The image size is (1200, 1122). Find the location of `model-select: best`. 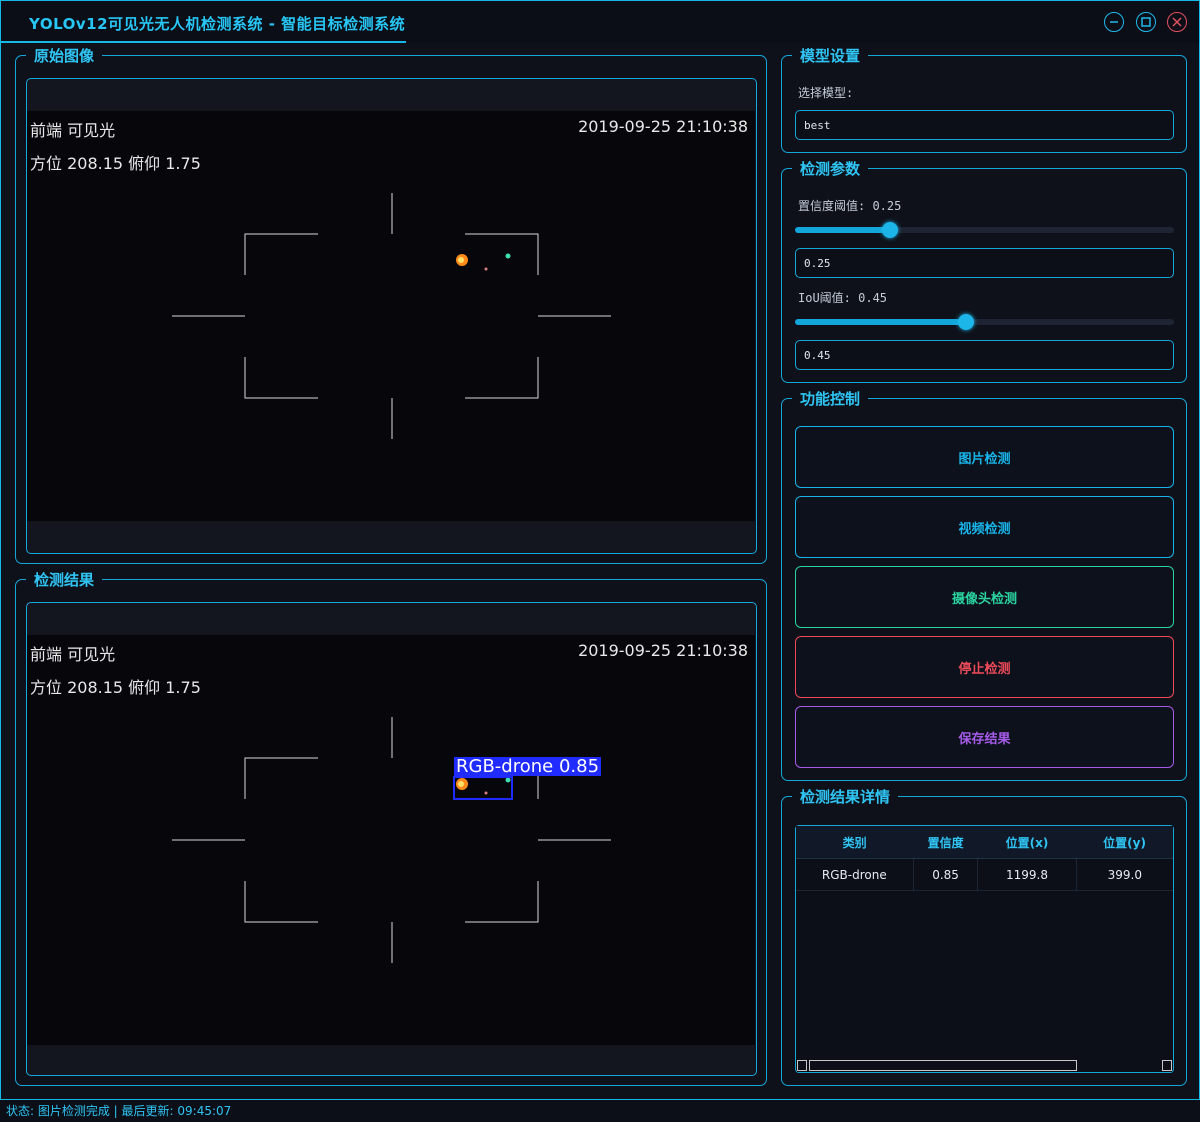

model-select: best is located at coordinates (984, 125).